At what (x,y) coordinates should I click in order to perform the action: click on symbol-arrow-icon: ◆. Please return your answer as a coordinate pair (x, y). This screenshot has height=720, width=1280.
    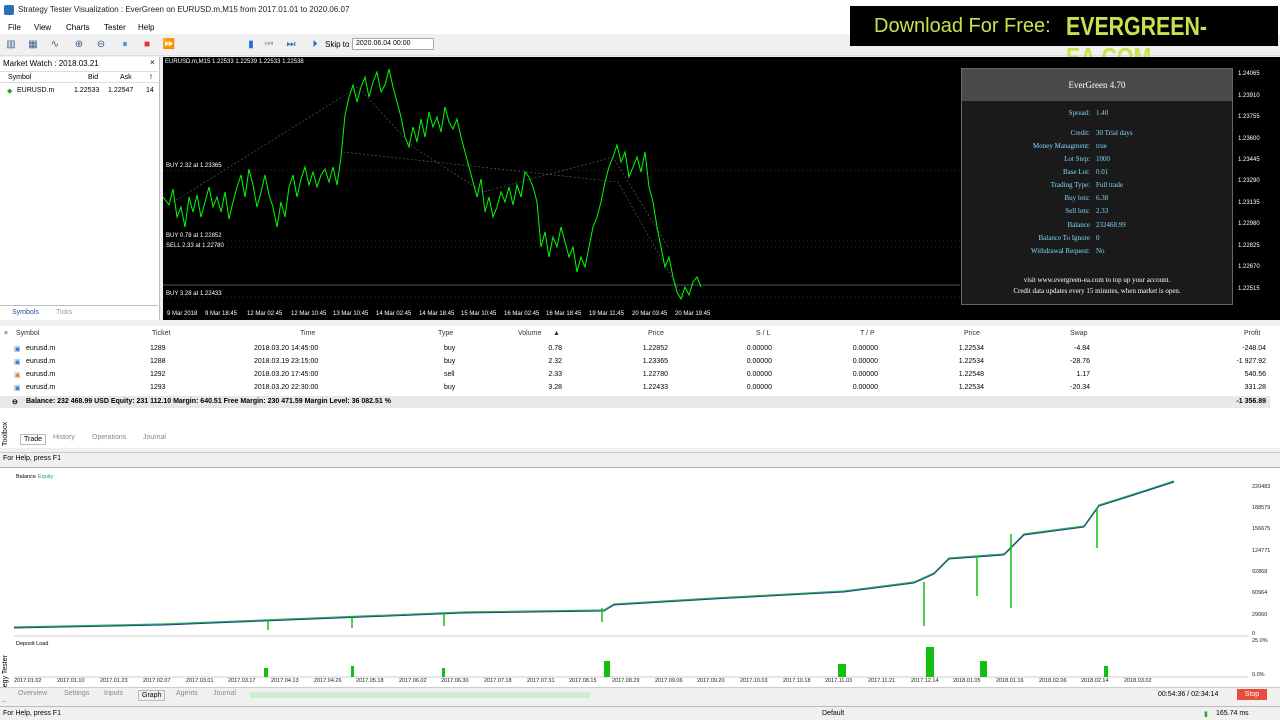
    Looking at the image, I should click on (10, 91).